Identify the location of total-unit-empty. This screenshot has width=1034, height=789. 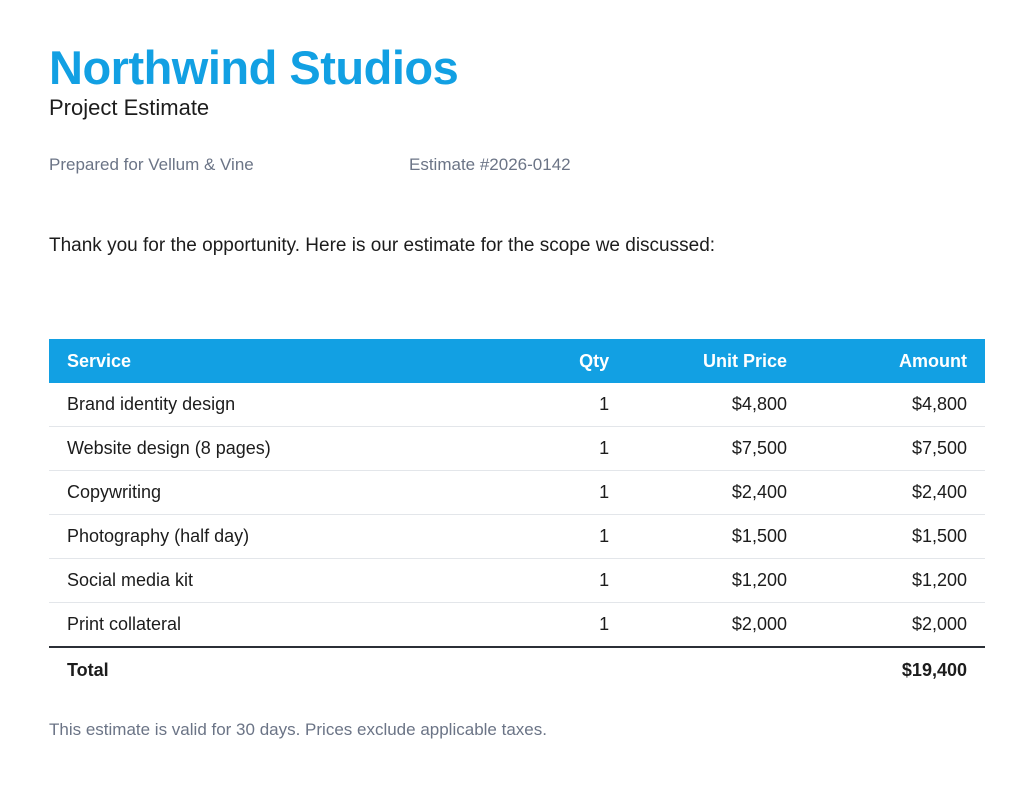
(716, 669).